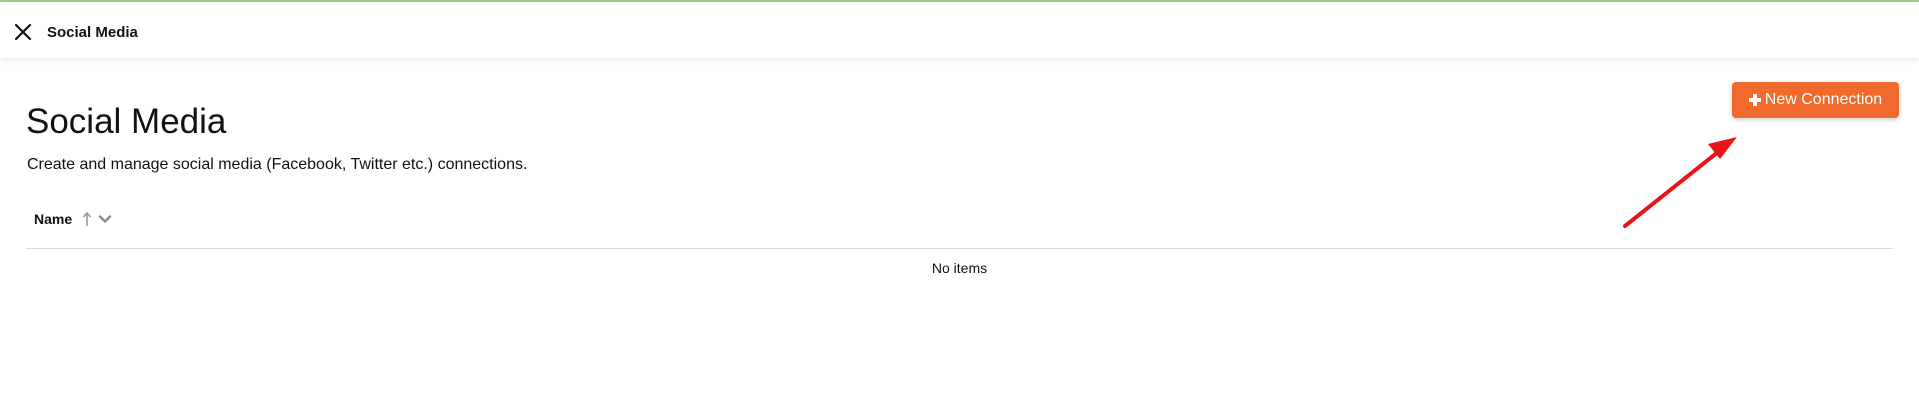  I want to click on top-bar: Social Media, so click(959, 30).